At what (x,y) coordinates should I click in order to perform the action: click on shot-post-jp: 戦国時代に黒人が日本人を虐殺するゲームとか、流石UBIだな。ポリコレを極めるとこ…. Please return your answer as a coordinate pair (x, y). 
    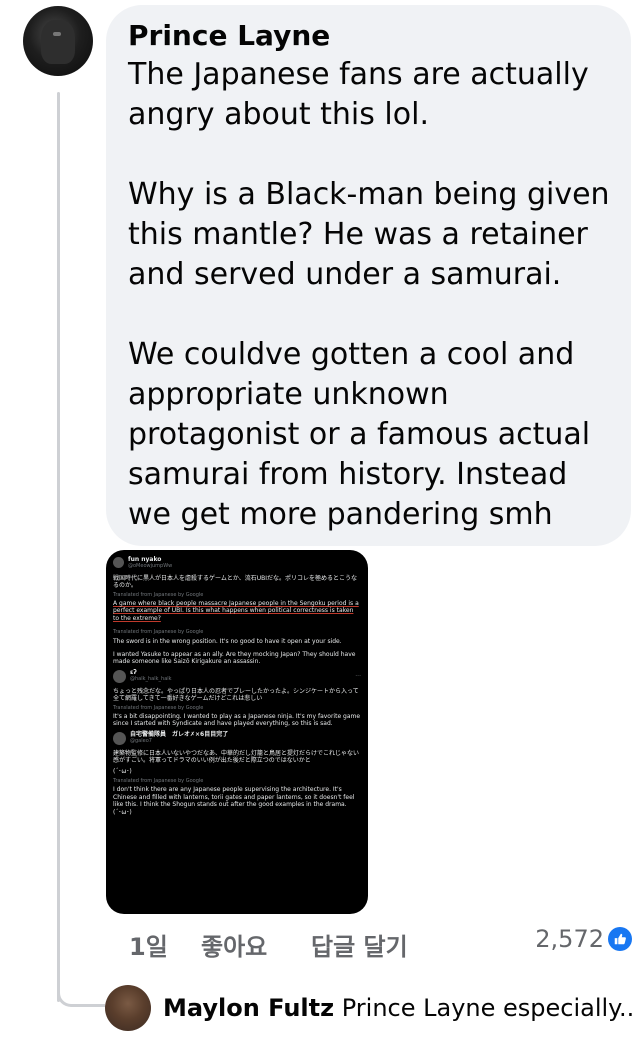
    Looking at the image, I should click on (235, 582).